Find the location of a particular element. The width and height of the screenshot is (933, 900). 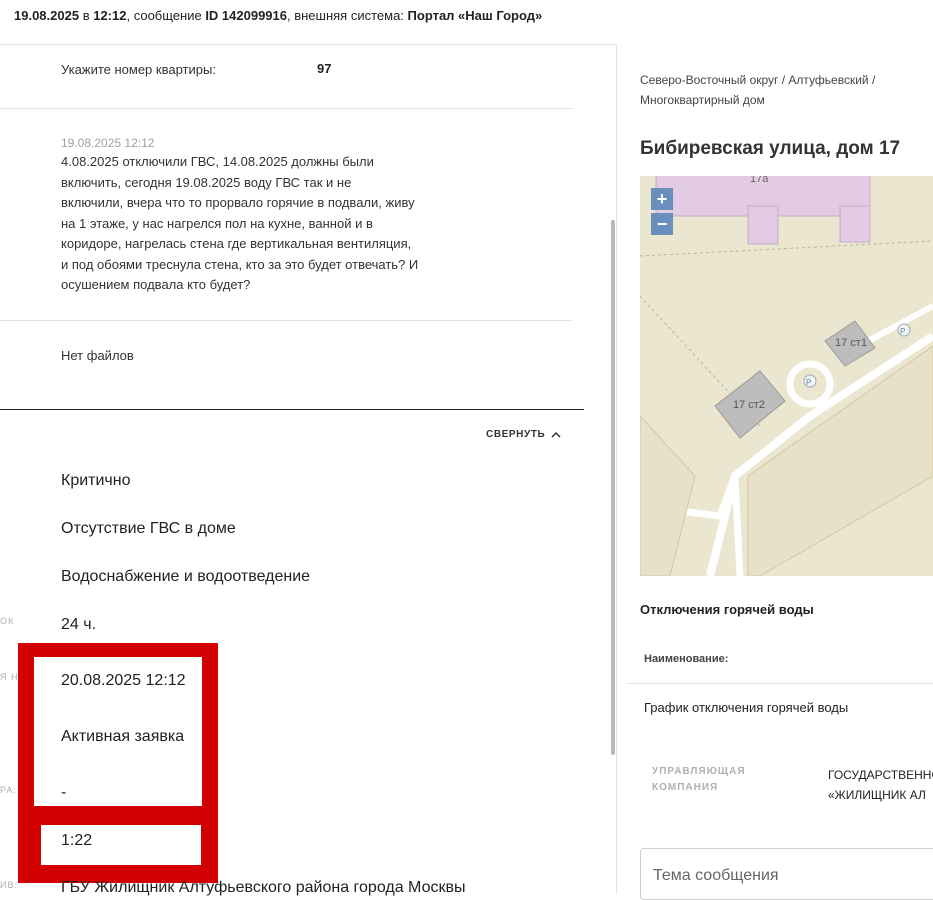

map-canvas: 17а 17 ст2 17 ст1 P P is located at coordinates (786, 376).